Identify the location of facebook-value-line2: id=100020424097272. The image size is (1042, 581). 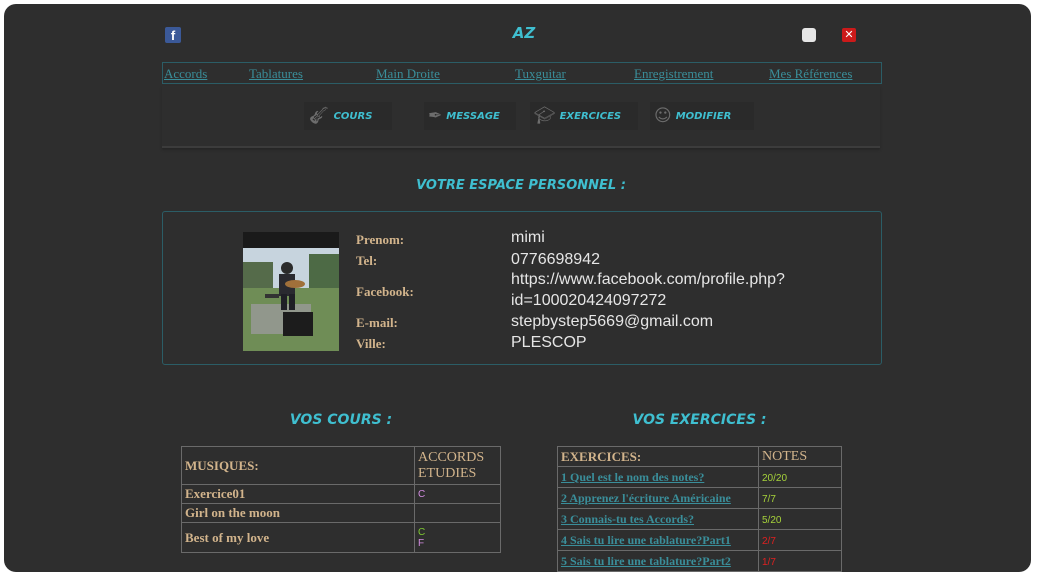
(589, 300).